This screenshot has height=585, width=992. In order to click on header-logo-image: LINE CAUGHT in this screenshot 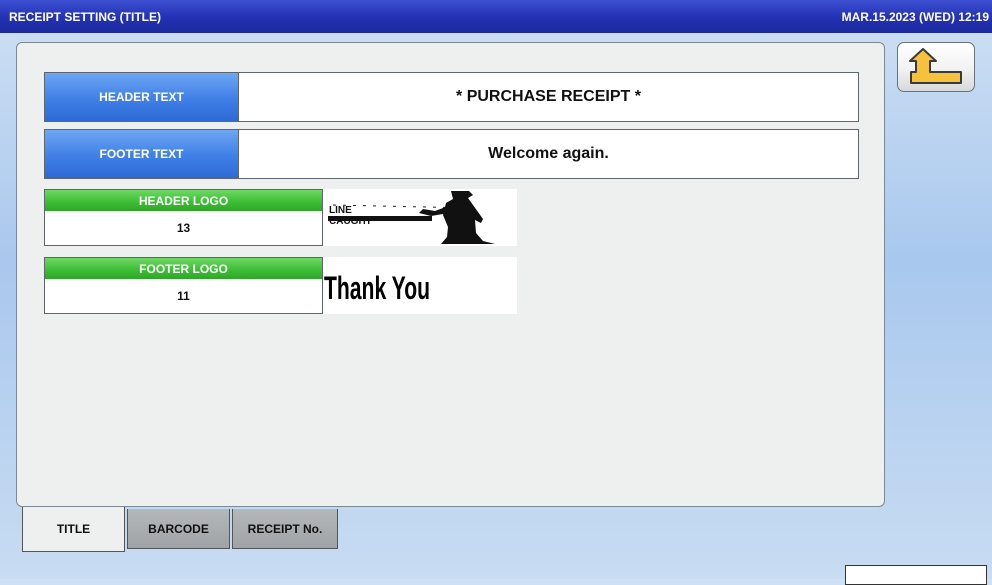, I will do `click(420, 217)`.